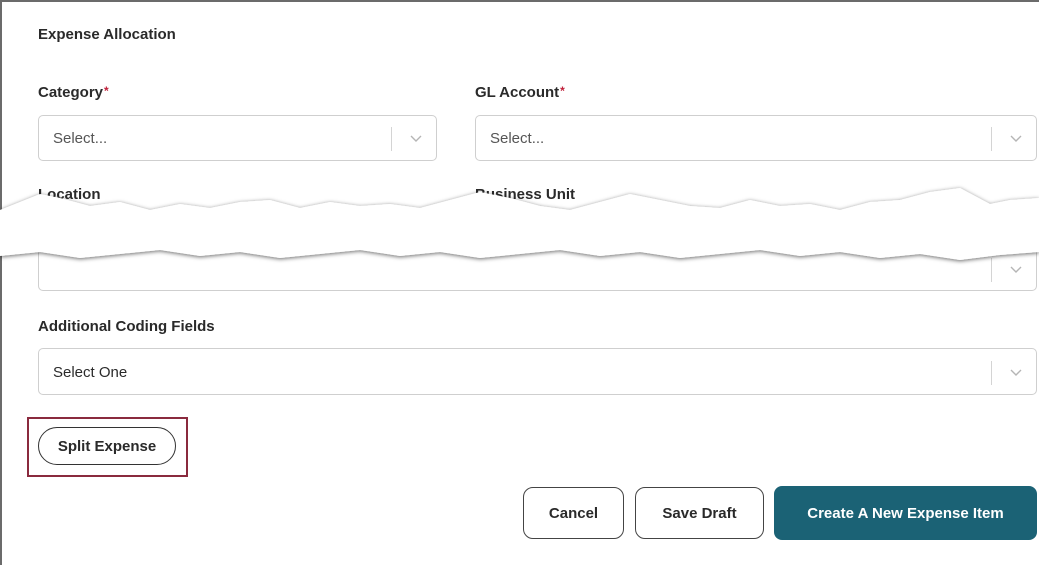 The width and height of the screenshot is (1039, 565). I want to click on cancel-button: Cancel, so click(573, 513).